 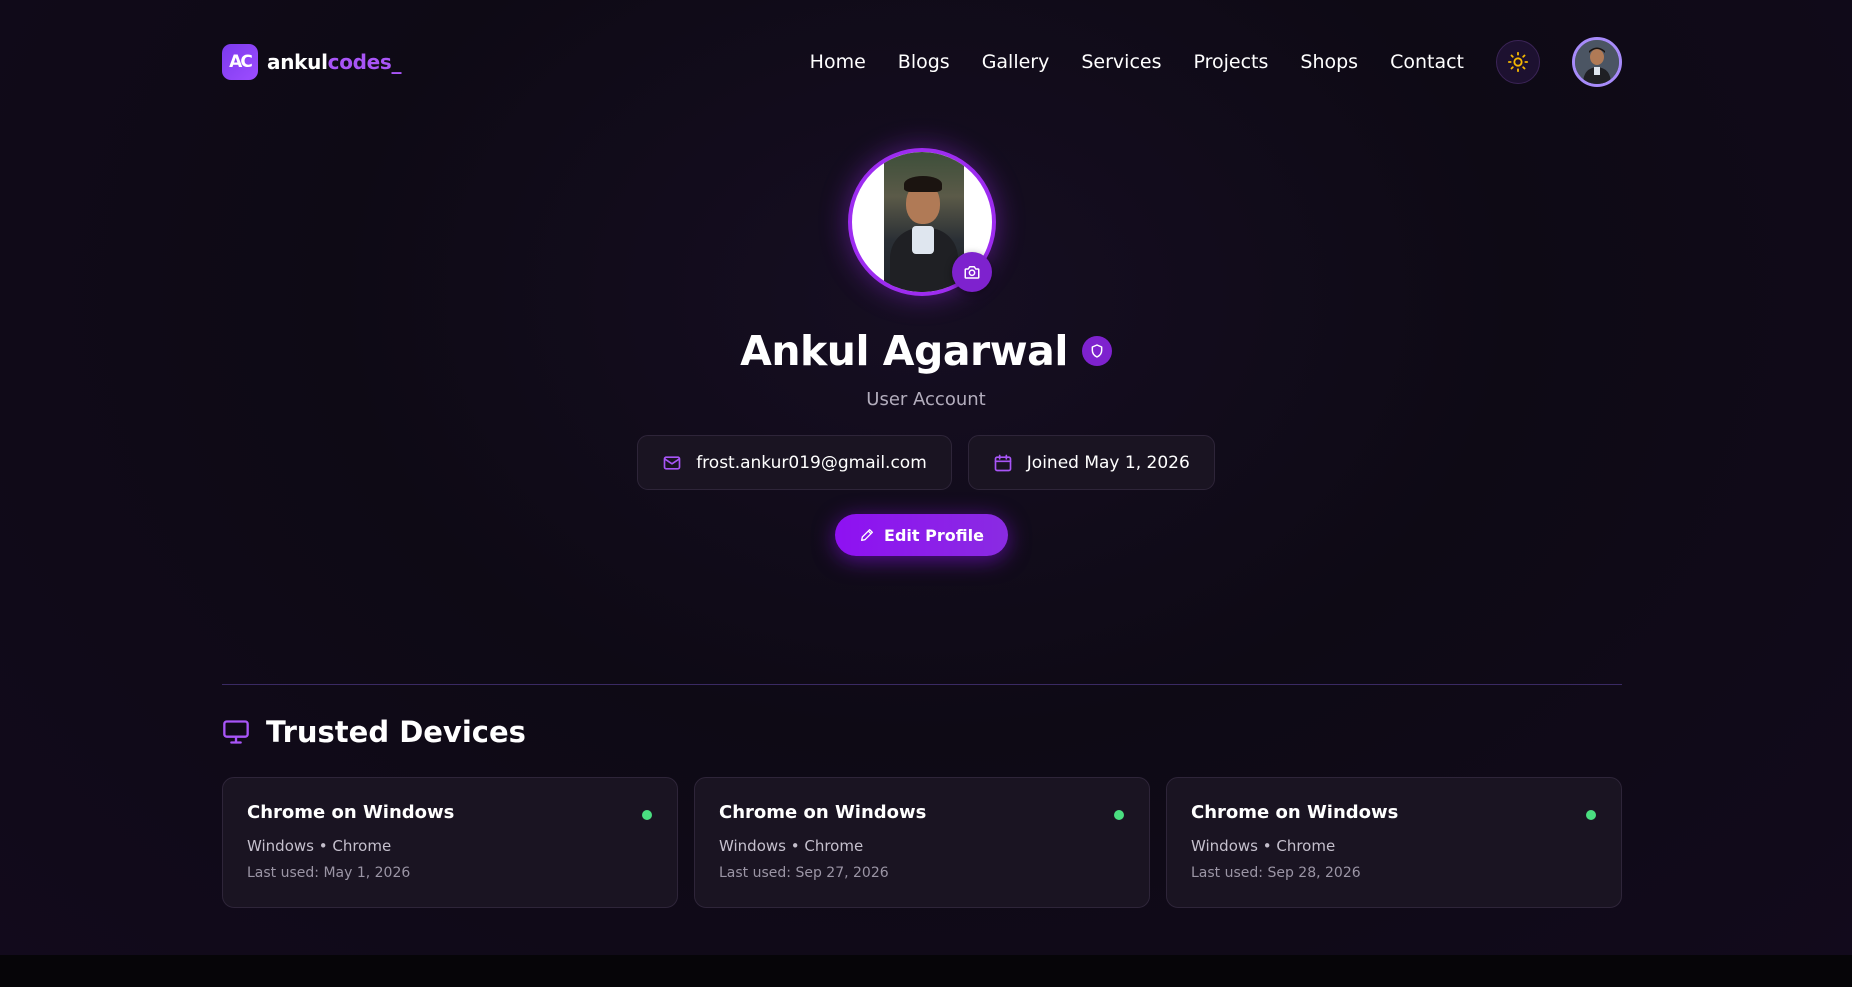 I want to click on mail-icon, so click(x=672, y=462).